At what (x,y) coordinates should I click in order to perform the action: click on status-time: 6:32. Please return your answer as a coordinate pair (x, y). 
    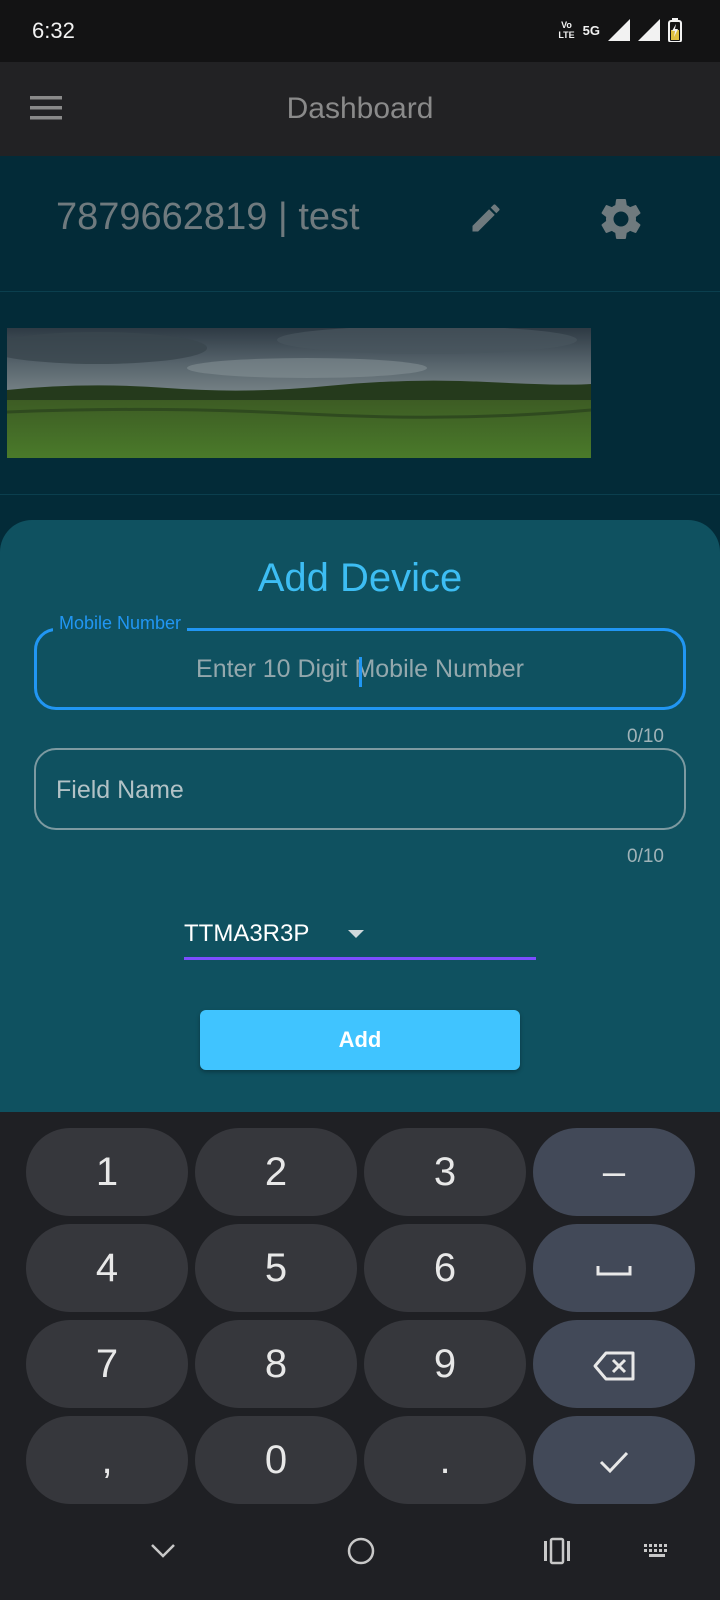
    Looking at the image, I should click on (53, 30).